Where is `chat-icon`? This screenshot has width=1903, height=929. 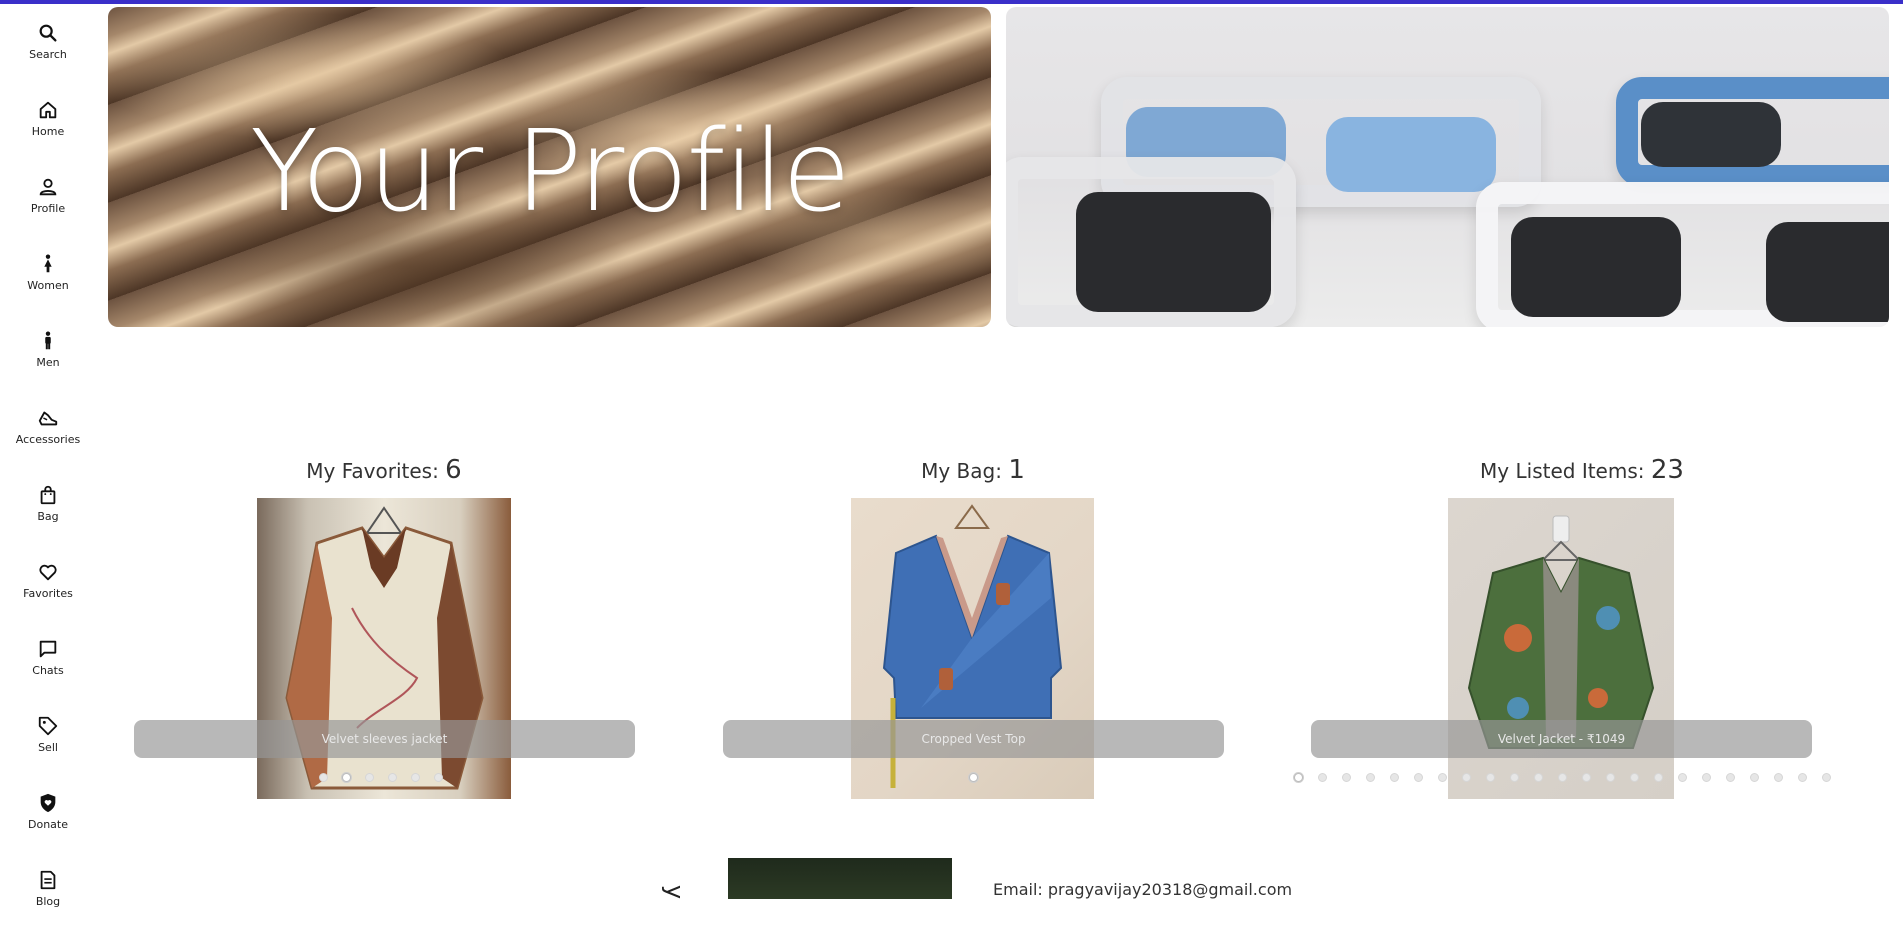 chat-icon is located at coordinates (48, 649).